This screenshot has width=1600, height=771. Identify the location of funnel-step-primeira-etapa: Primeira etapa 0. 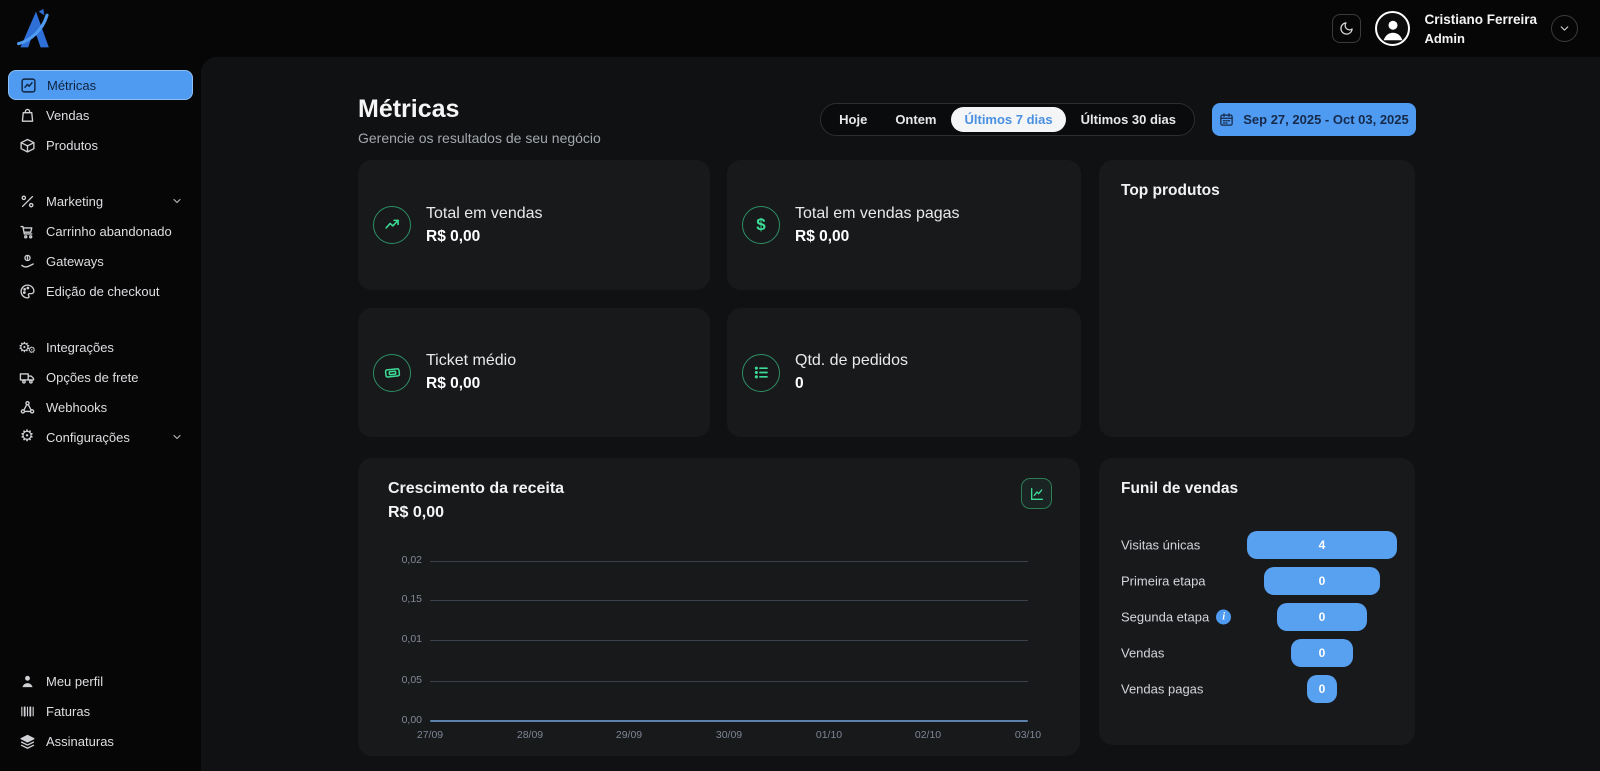
(1257, 581).